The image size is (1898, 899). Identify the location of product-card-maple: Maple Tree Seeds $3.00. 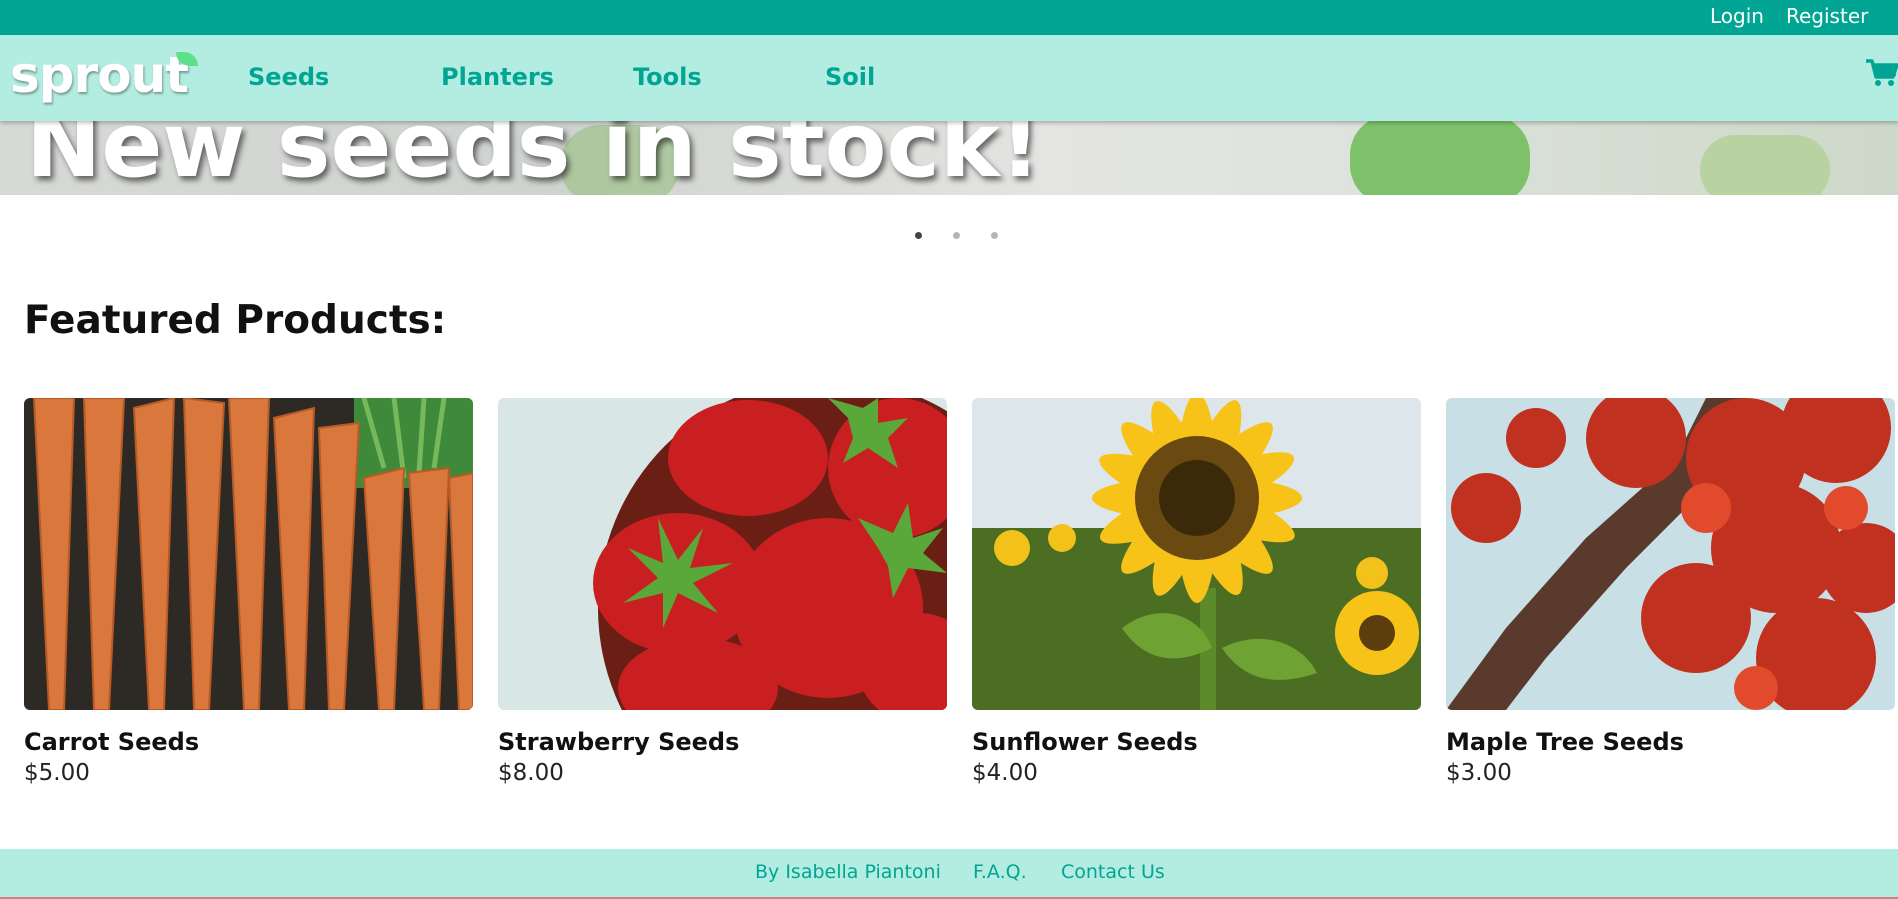
(1670, 592).